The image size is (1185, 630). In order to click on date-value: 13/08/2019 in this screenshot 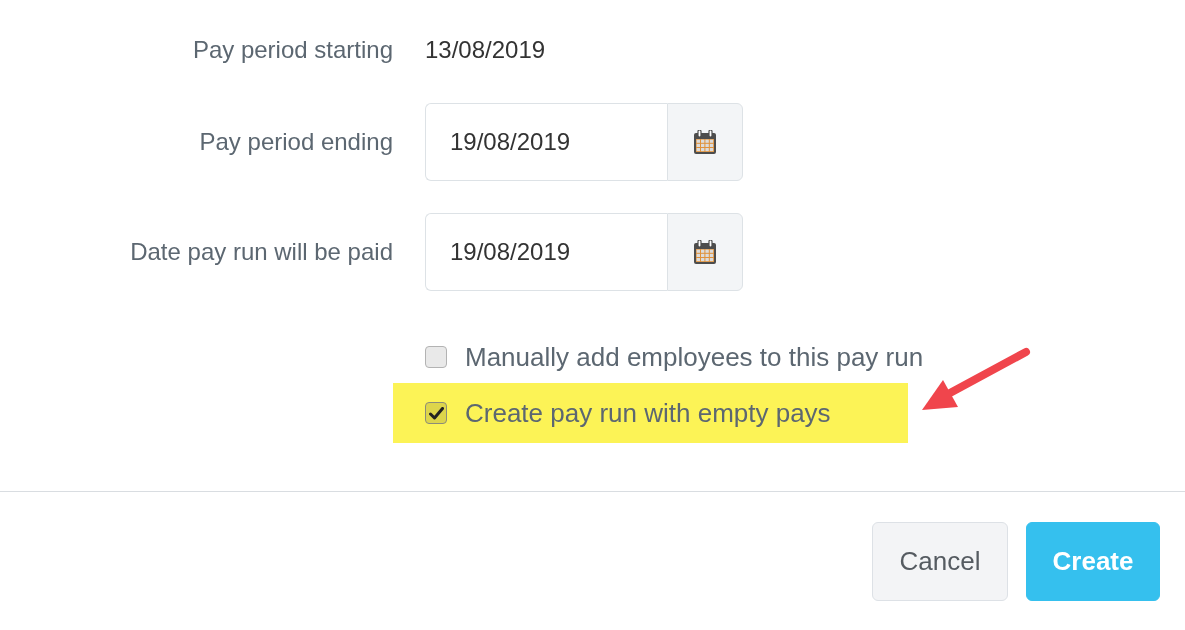, I will do `click(485, 50)`.